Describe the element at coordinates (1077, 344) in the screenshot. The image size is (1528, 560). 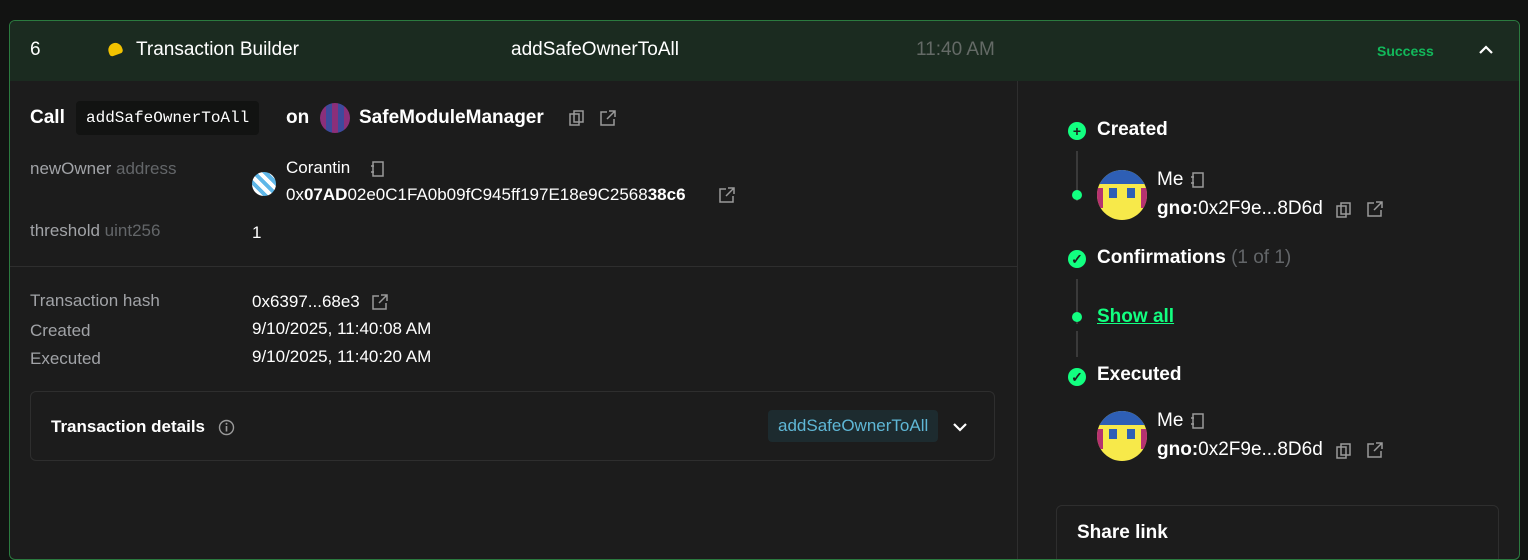
I see `timeline-line` at that location.